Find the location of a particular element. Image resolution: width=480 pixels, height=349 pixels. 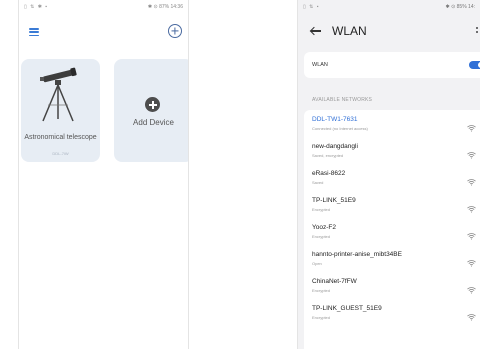

network-name: Yooz-F2 is located at coordinates (324, 227).